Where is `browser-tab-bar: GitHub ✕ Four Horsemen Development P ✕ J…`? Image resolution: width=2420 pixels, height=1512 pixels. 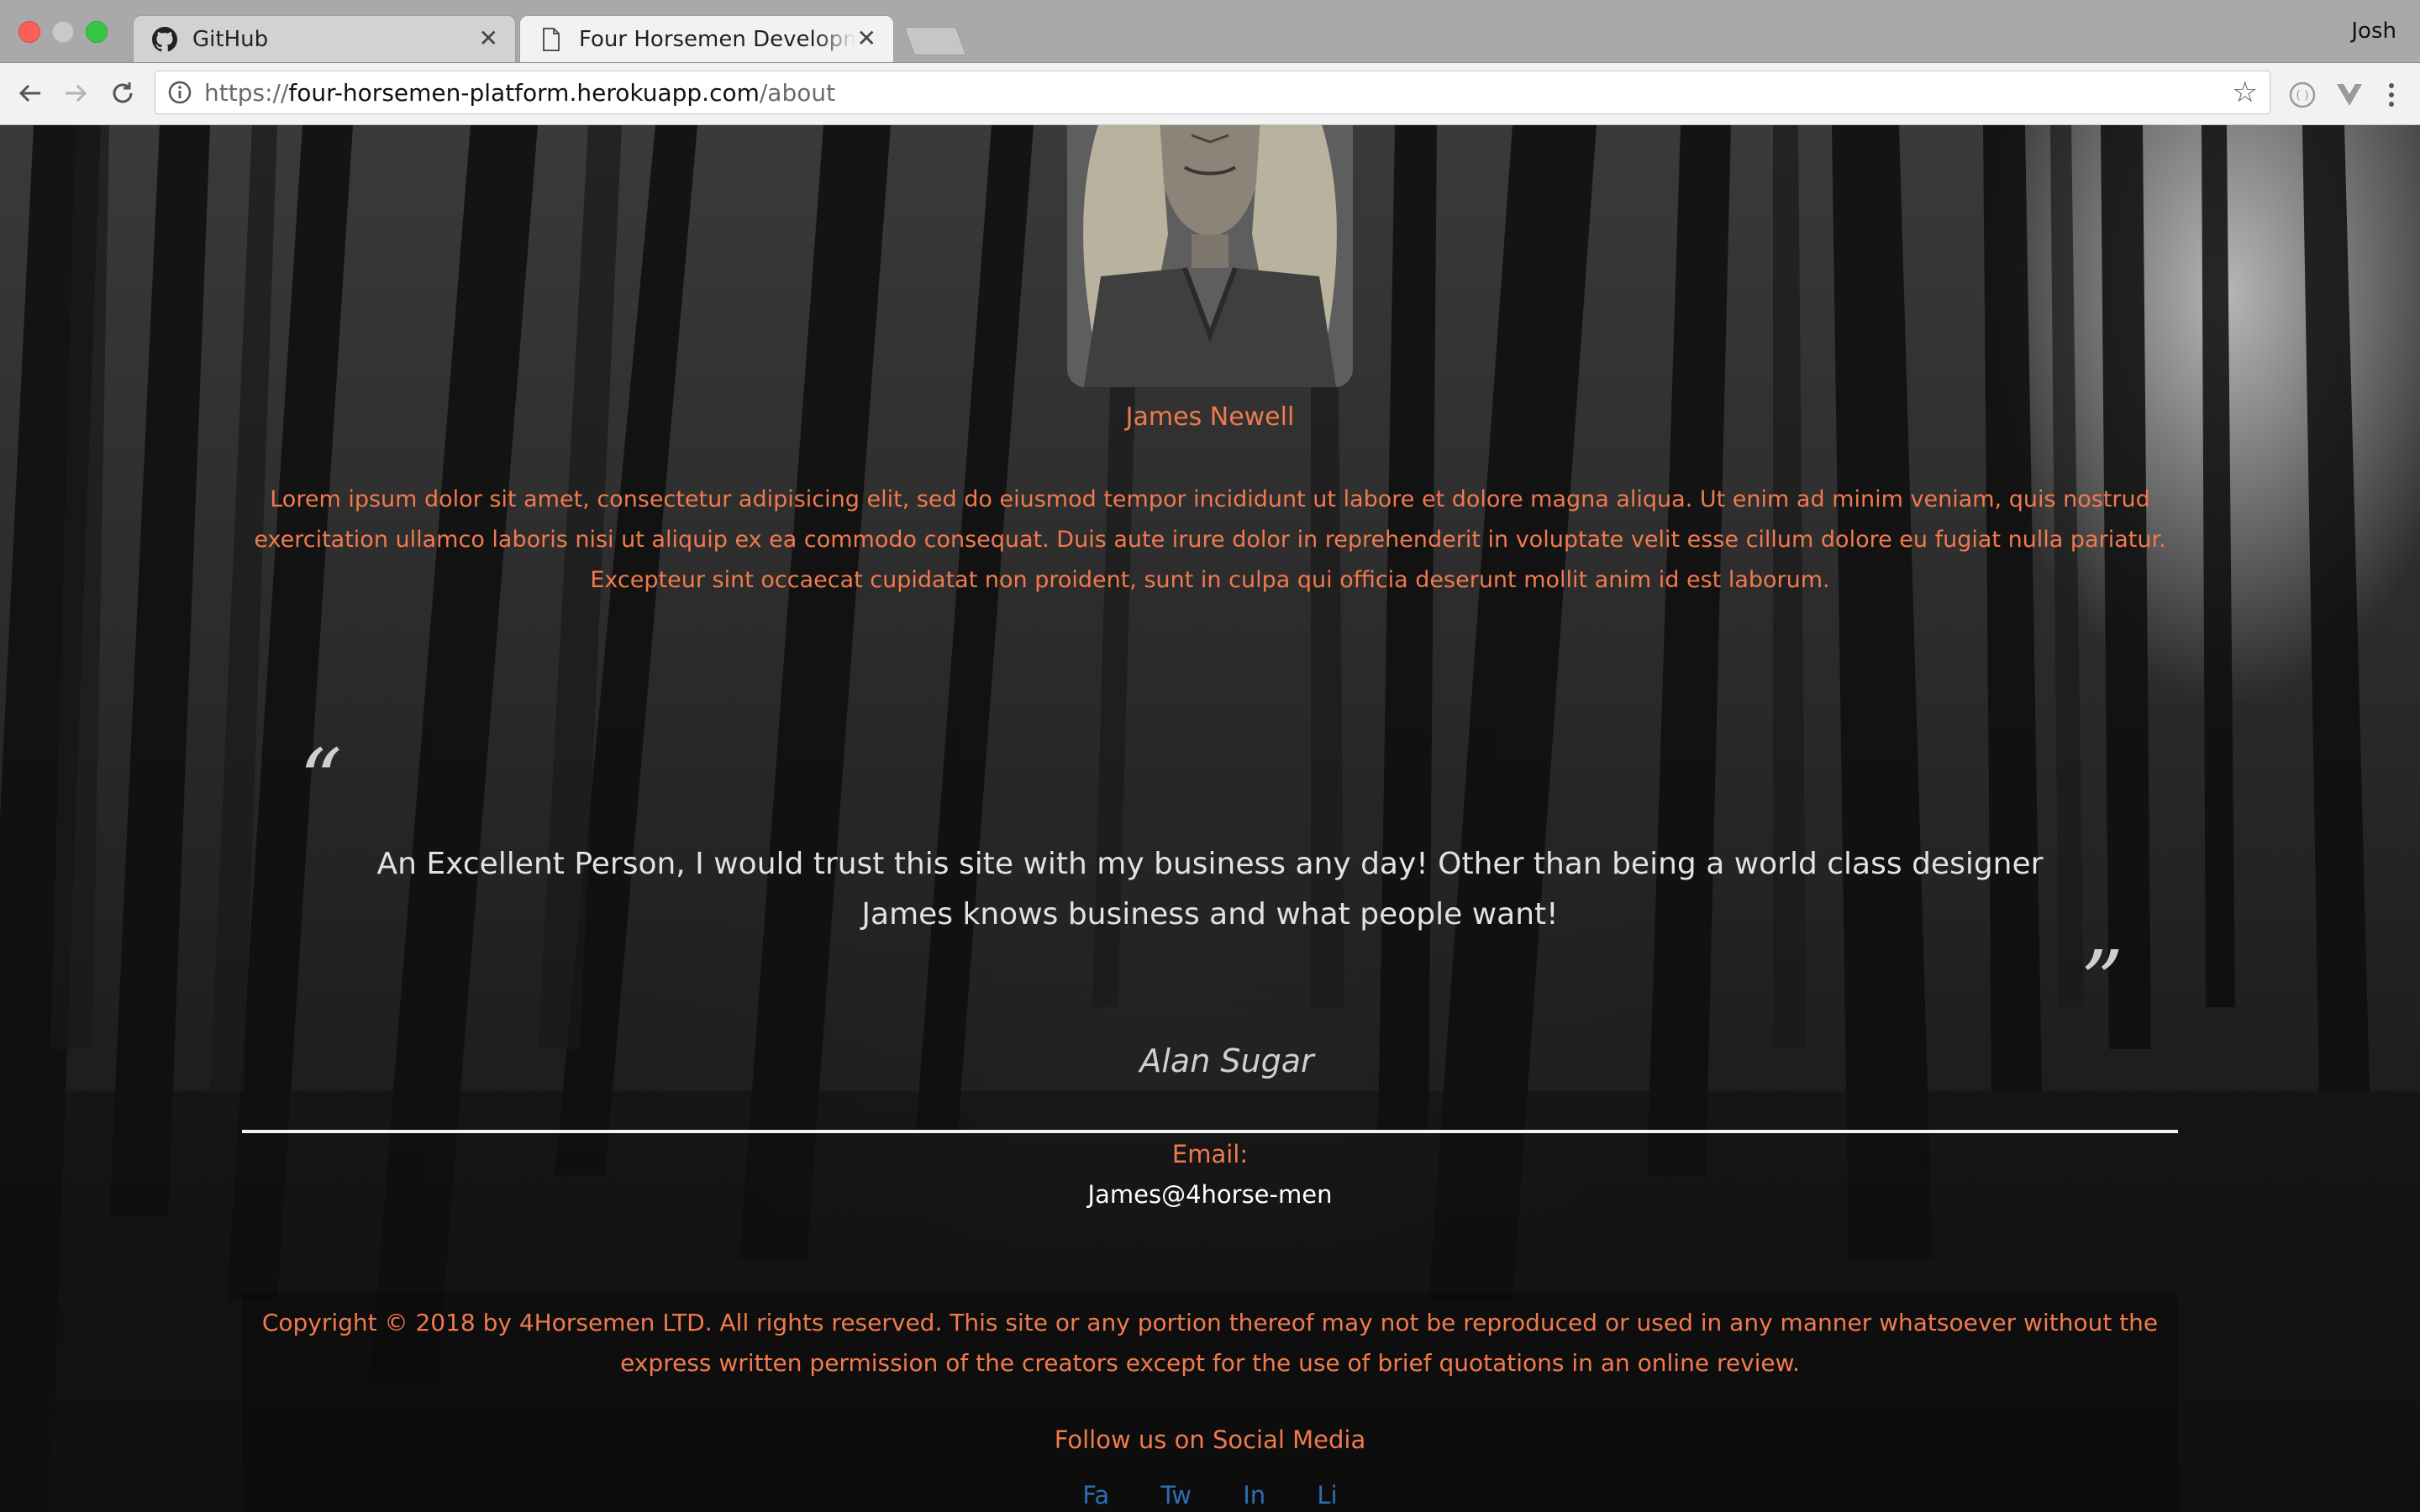 browser-tab-bar: GitHub ✕ Four Horsemen Development P ✕ J… is located at coordinates (1210, 31).